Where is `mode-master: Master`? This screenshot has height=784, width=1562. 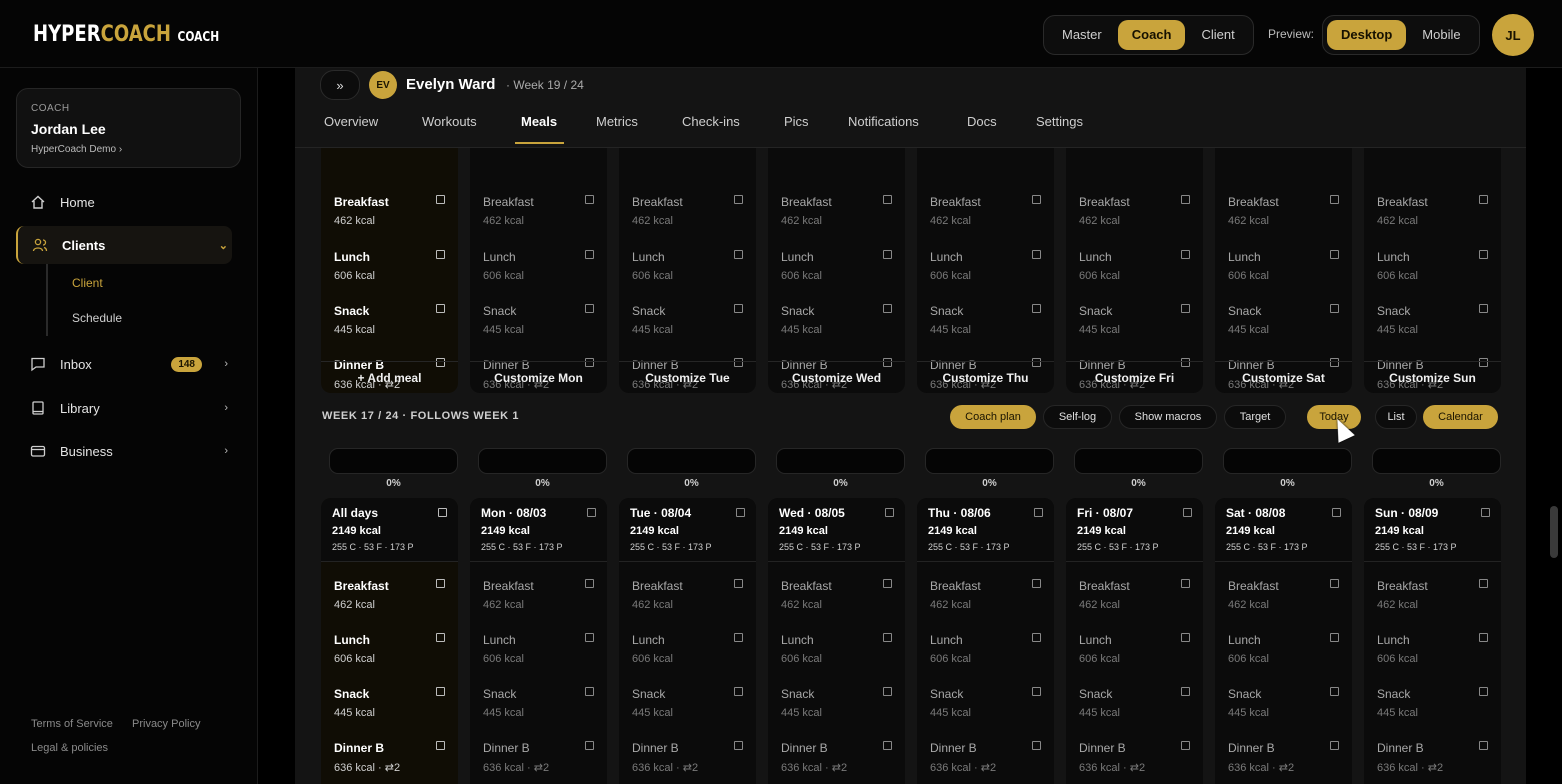 mode-master: Master is located at coordinates (1082, 35).